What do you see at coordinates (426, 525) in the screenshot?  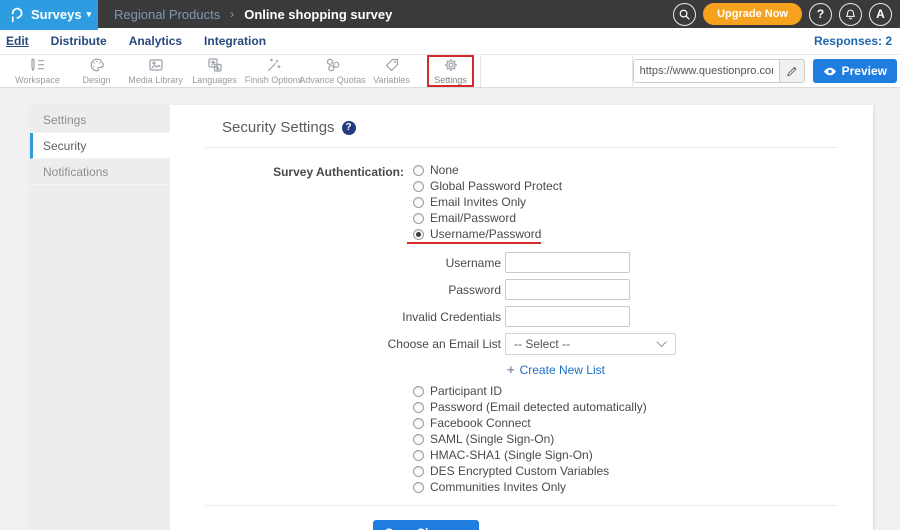 I see `save-changes-button: Save Changes` at bounding box center [426, 525].